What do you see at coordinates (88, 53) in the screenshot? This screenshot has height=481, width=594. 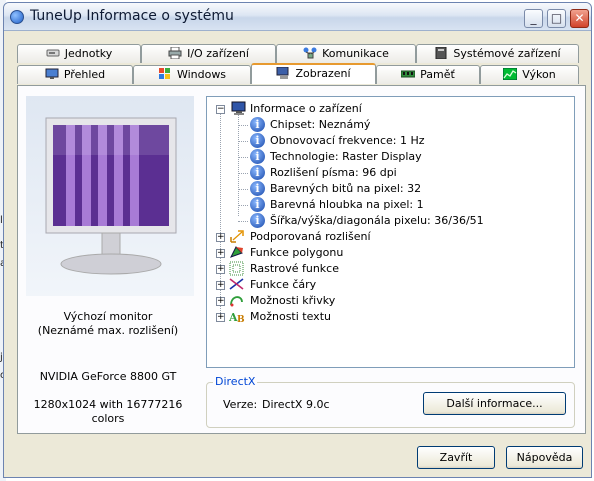 I see `tab-label: Jednotky` at bounding box center [88, 53].